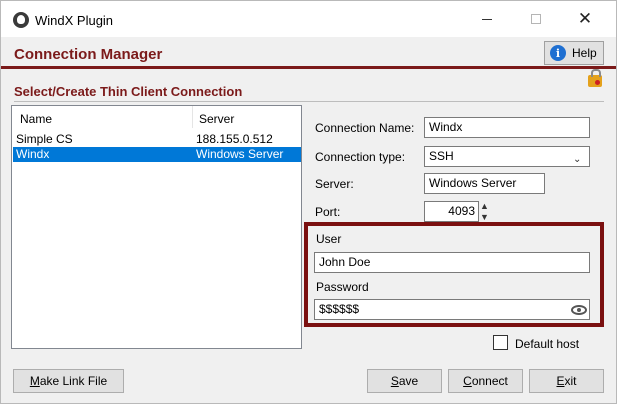 This screenshot has width=617, height=404. I want to click on windx-app-icon, so click(21, 20).